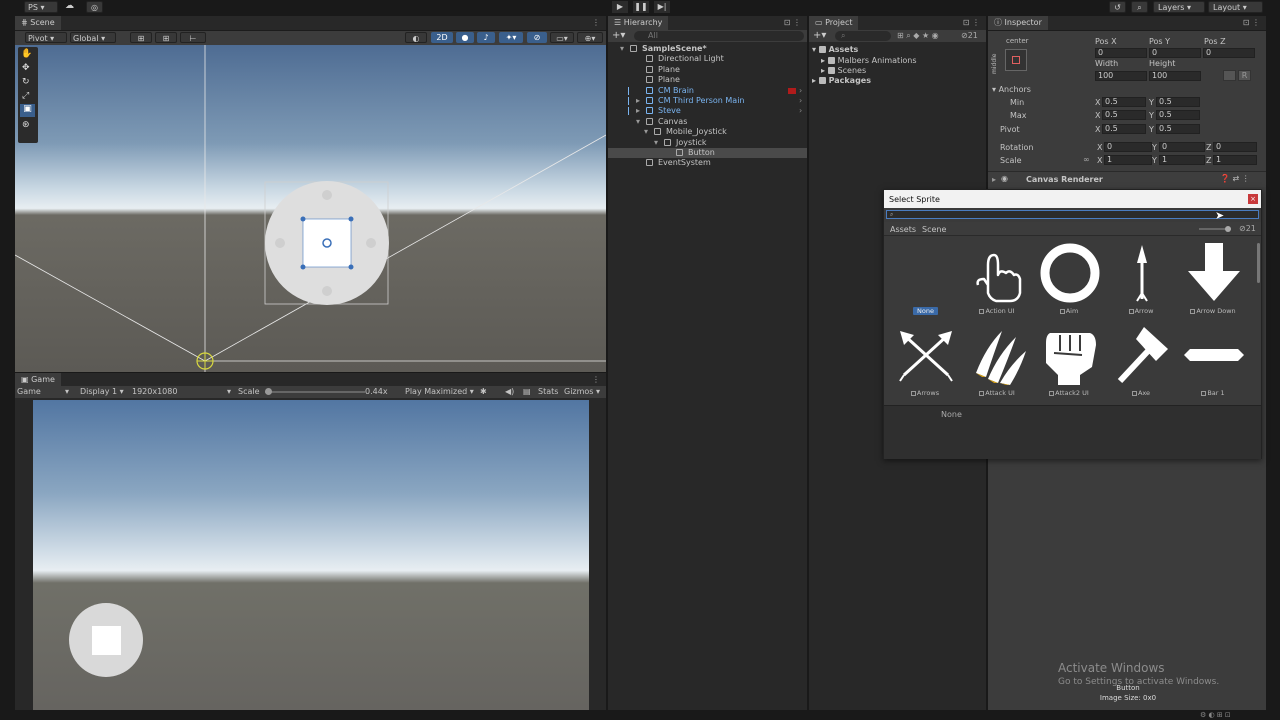 This screenshot has width=1280, height=720. What do you see at coordinates (1182, 160) in the screenshot?
I see `scale-y-field: 1` at bounding box center [1182, 160].